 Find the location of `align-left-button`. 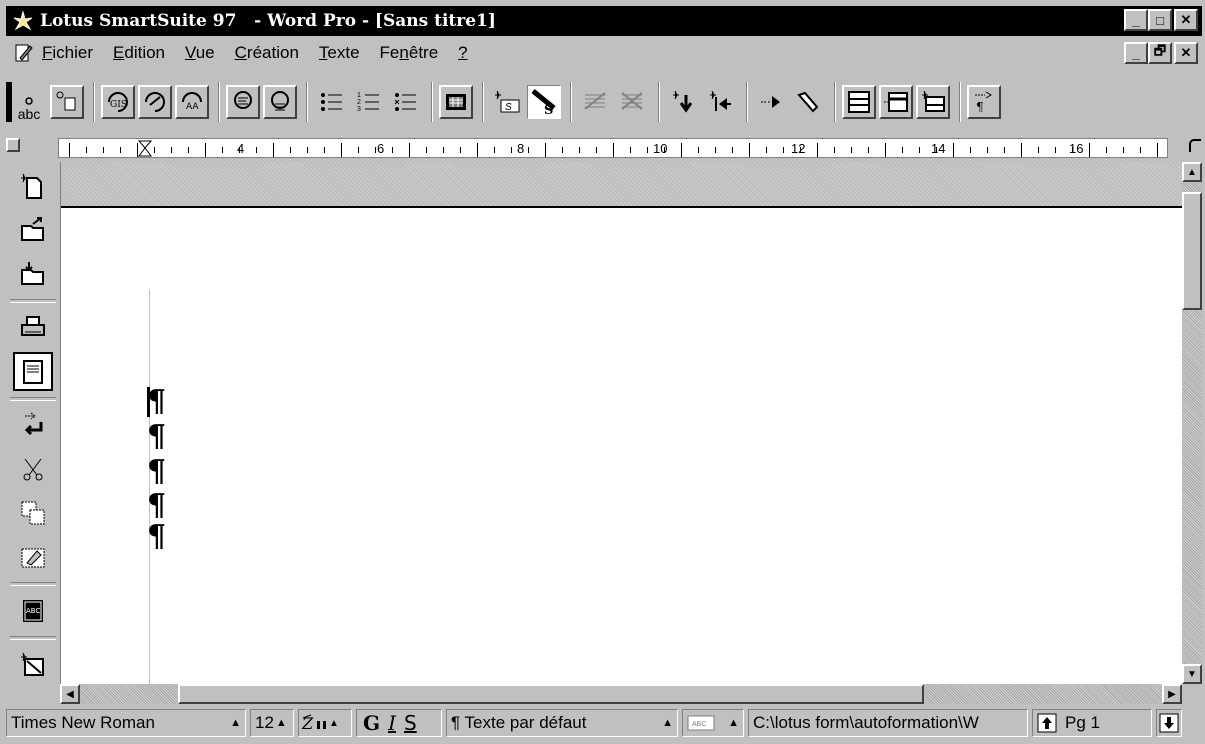

align-left-button is located at coordinates (243, 102).